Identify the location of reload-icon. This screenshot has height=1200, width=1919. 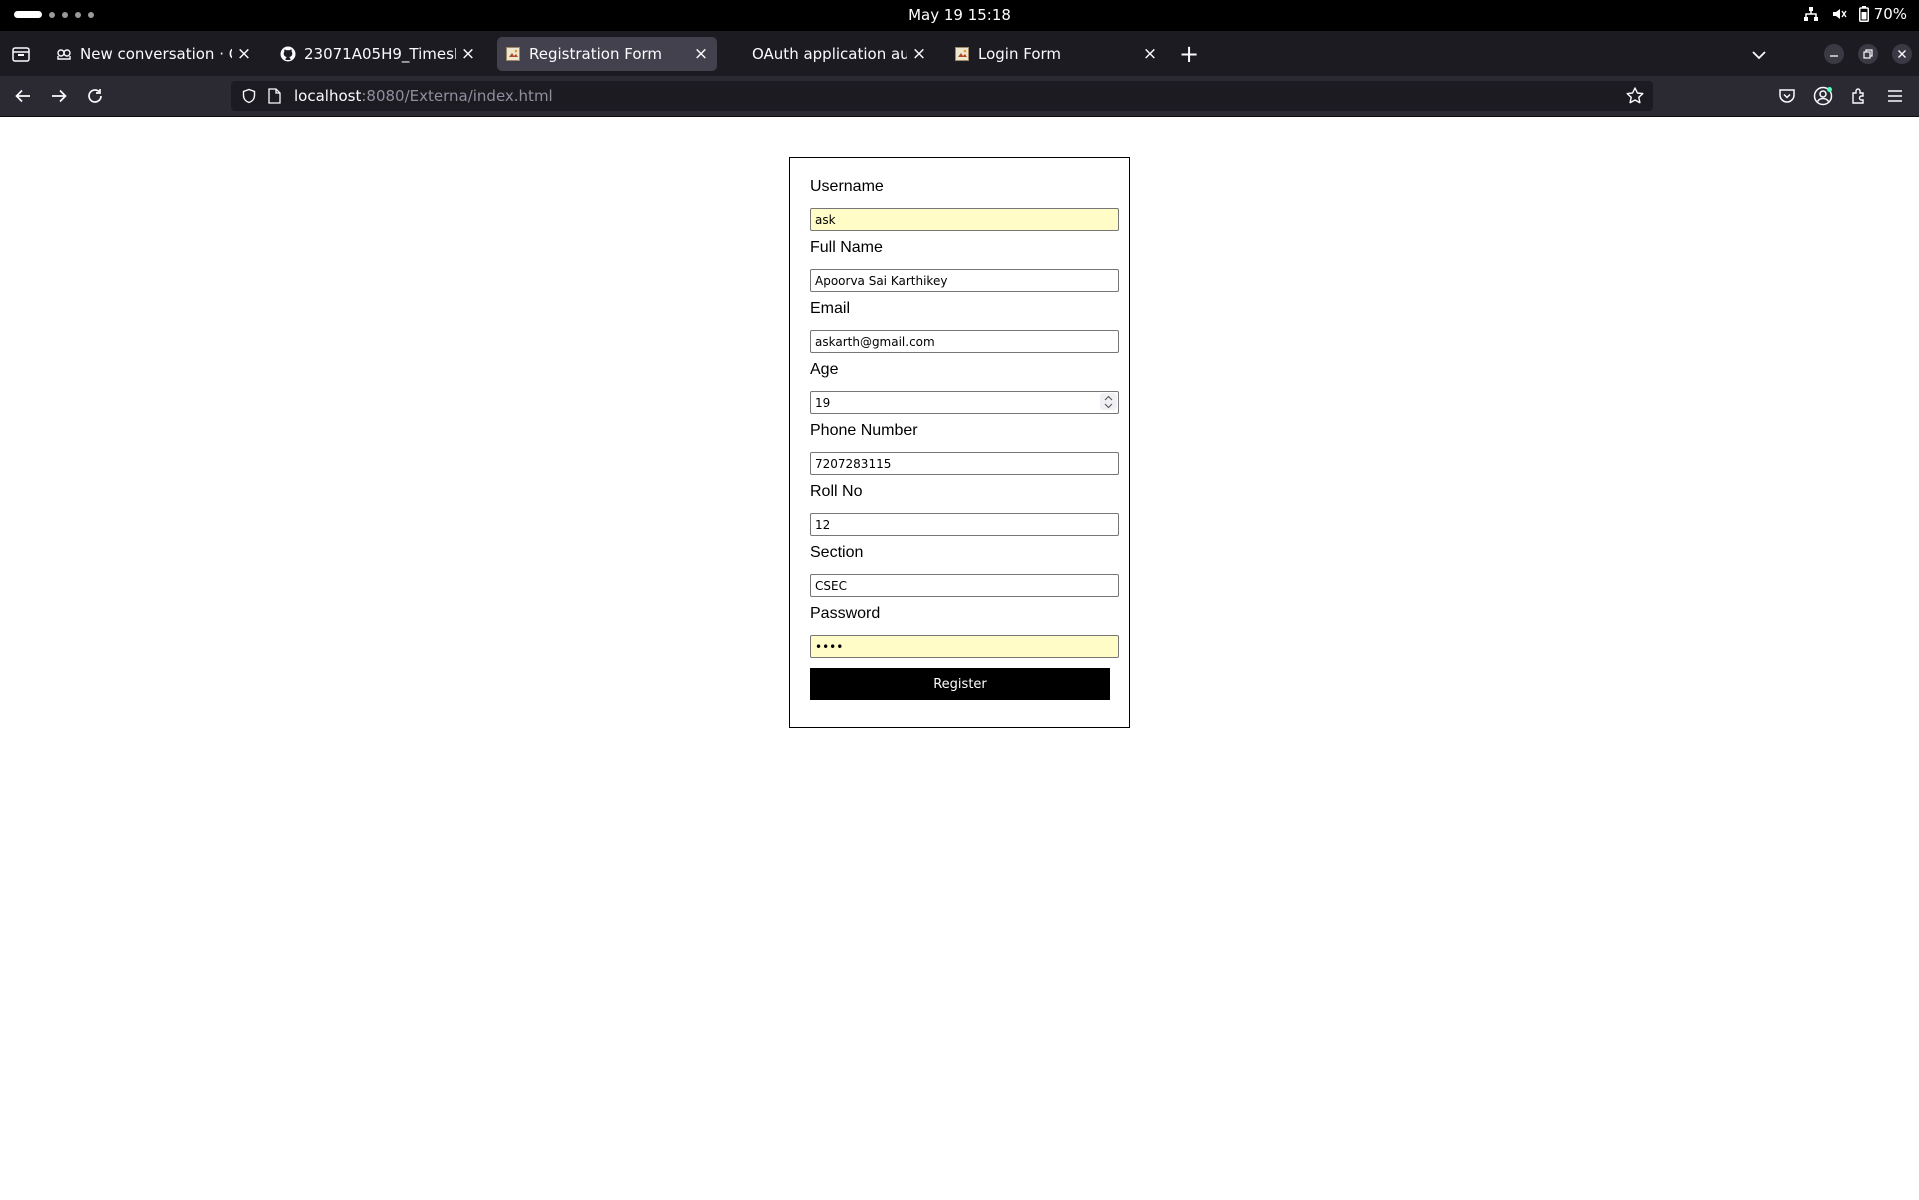
(95, 96).